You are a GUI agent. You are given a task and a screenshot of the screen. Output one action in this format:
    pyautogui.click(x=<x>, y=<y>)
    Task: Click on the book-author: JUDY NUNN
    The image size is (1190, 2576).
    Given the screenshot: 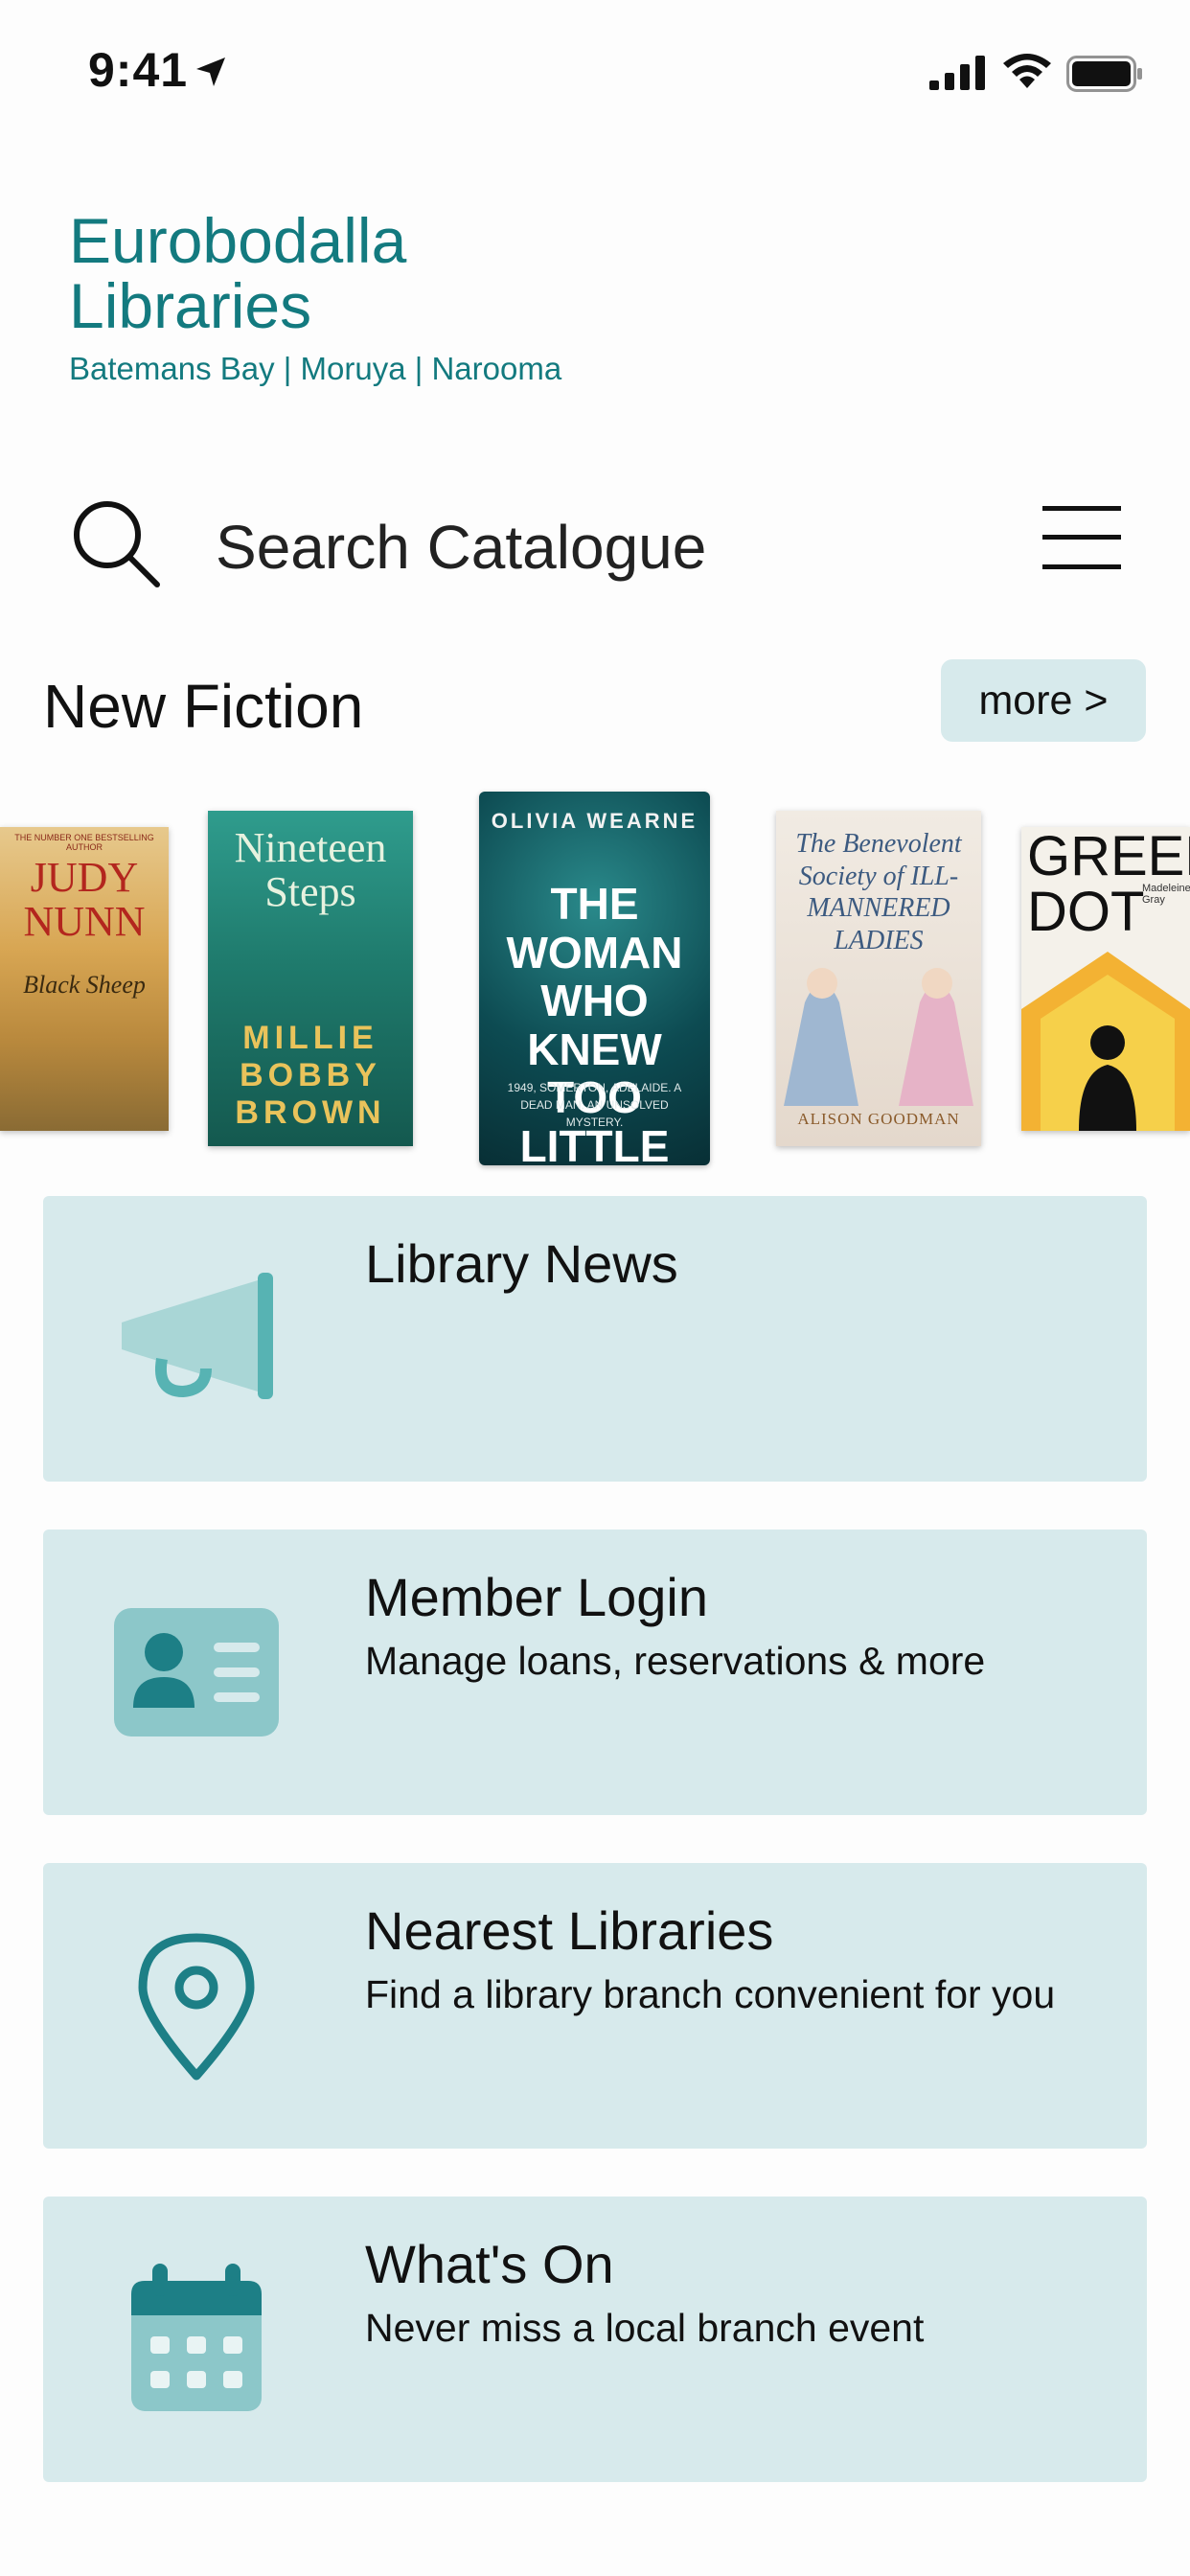 What is the action you would take?
    pyautogui.click(x=85, y=900)
    